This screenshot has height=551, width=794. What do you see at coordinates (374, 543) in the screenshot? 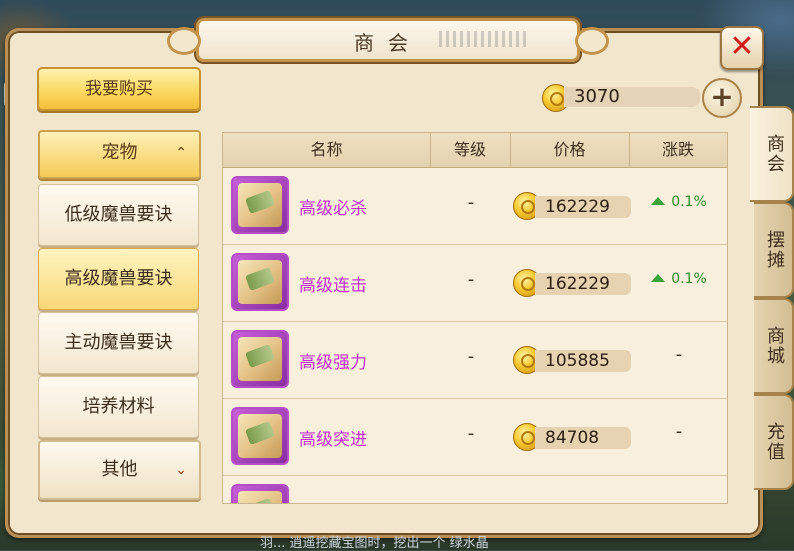
I see `chat-message: 羽... 逍遥挖藏宝图时，挖出一个 绿水晶` at bounding box center [374, 543].